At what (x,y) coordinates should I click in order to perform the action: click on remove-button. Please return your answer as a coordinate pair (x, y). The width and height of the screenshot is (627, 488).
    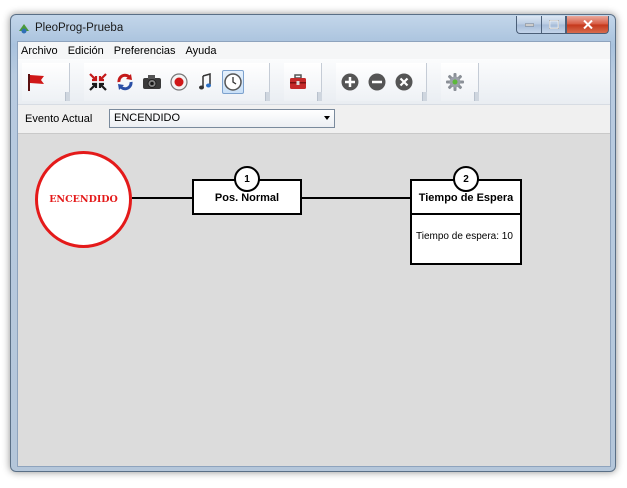
    Looking at the image, I should click on (377, 82).